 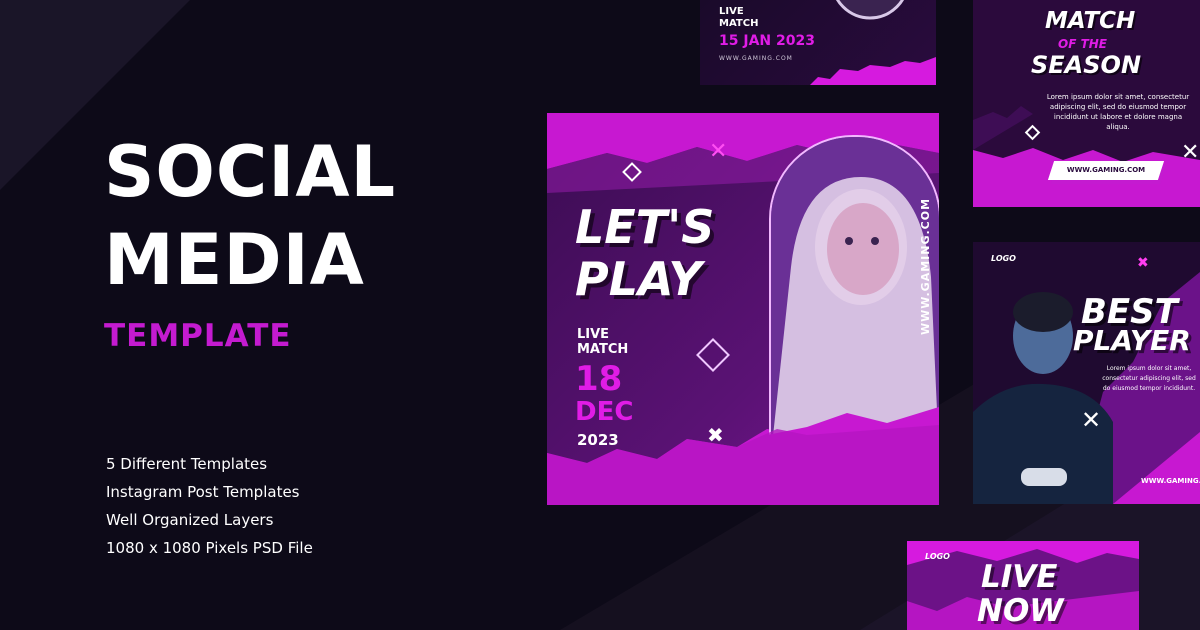 I want to click on main-live-label: LIVE MATCH, so click(x=602, y=342).